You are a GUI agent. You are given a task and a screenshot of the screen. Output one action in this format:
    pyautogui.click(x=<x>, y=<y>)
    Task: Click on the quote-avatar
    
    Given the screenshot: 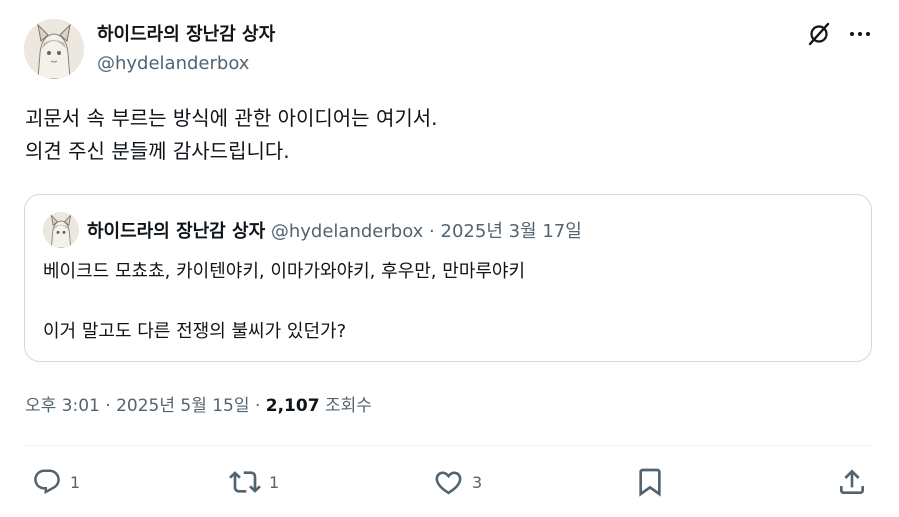 What is the action you would take?
    pyautogui.click(x=61, y=230)
    